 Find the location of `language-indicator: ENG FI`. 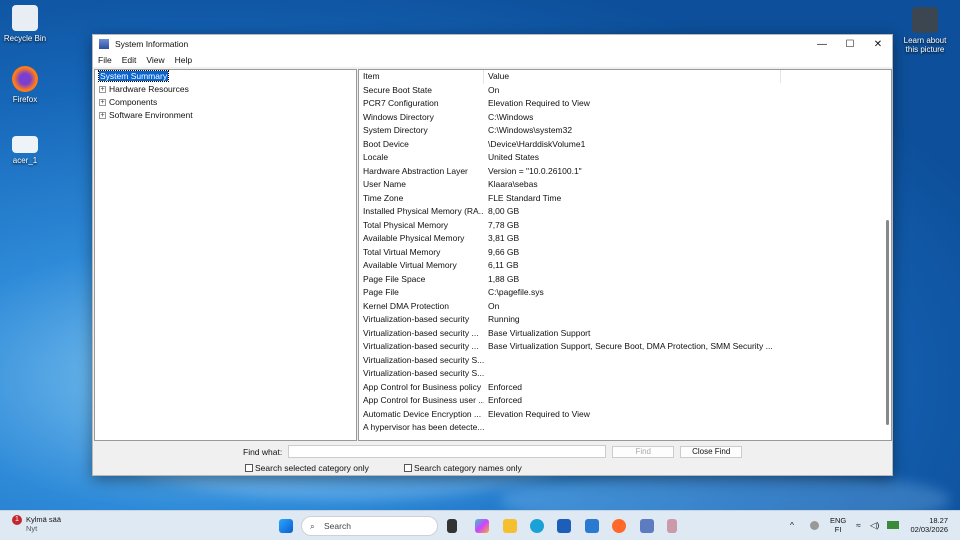

language-indicator: ENG FI is located at coordinates (838, 525).